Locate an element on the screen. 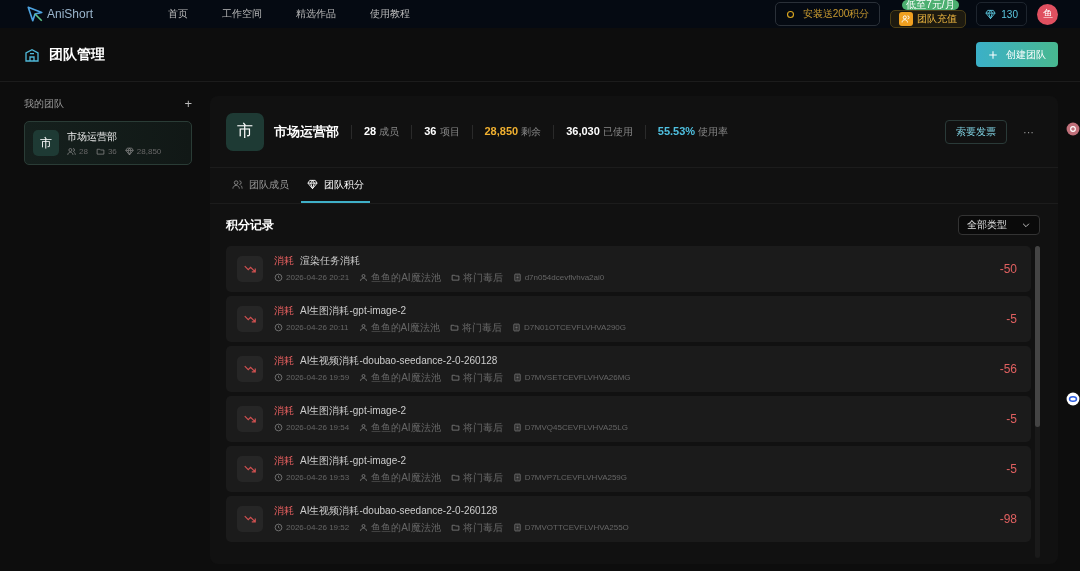  chevron-down-icon is located at coordinates (1026, 225).